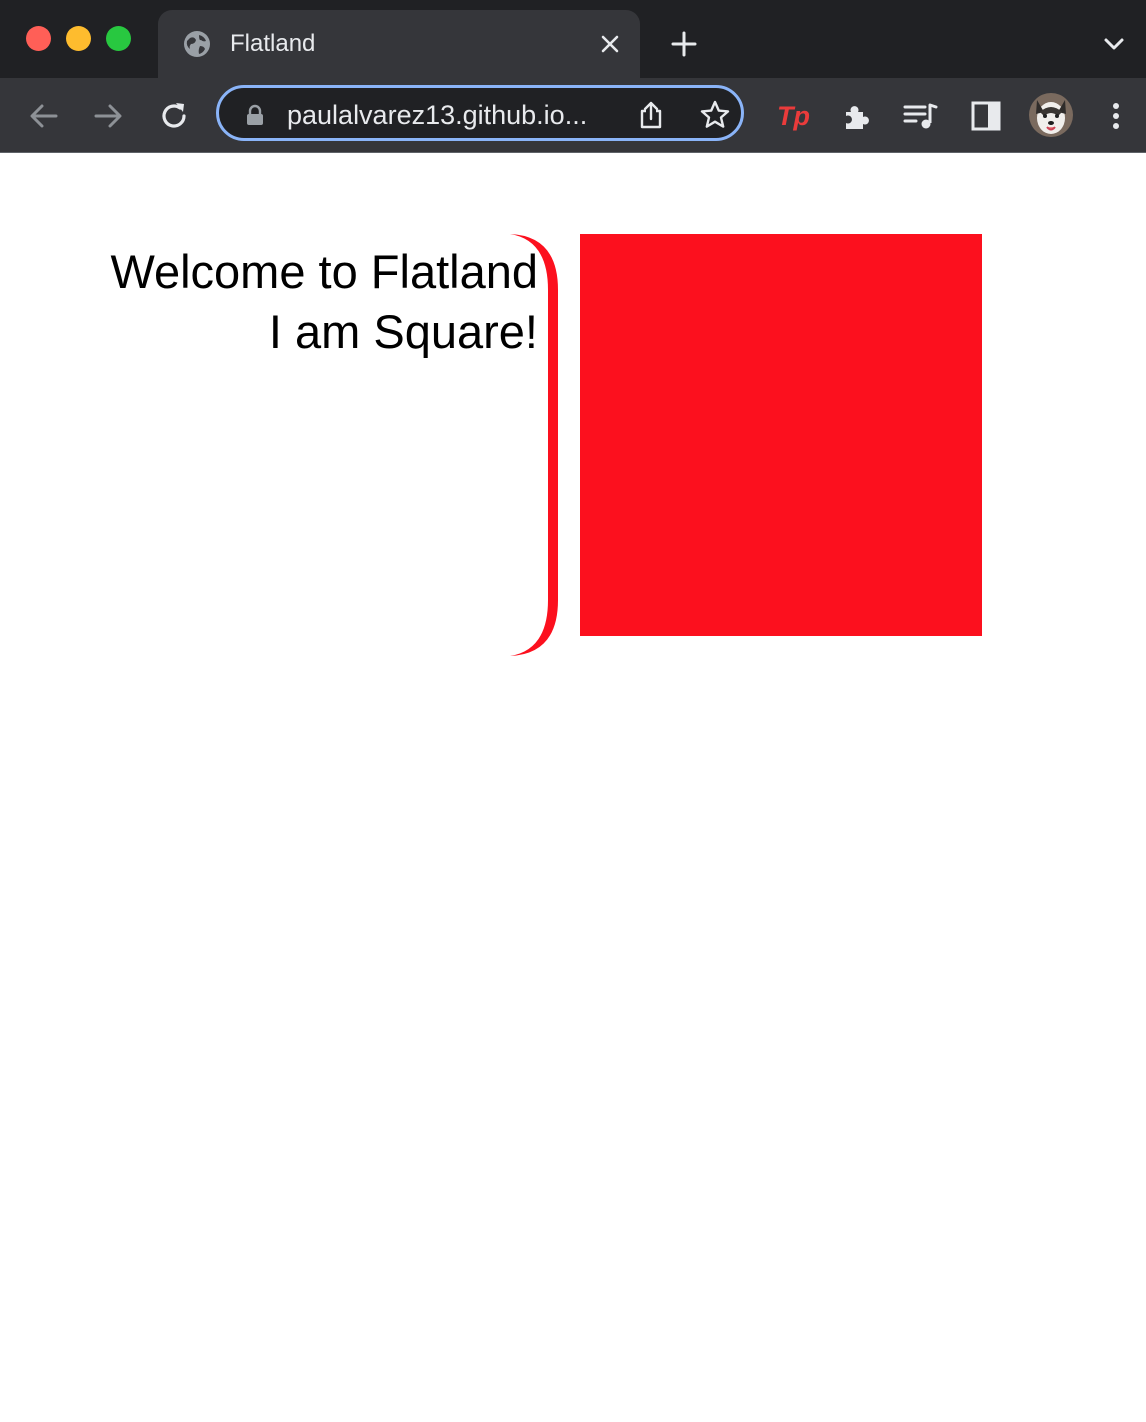 This screenshot has width=1146, height=1422. What do you see at coordinates (858, 116) in the screenshot?
I see `puzzle-icon` at bounding box center [858, 116].